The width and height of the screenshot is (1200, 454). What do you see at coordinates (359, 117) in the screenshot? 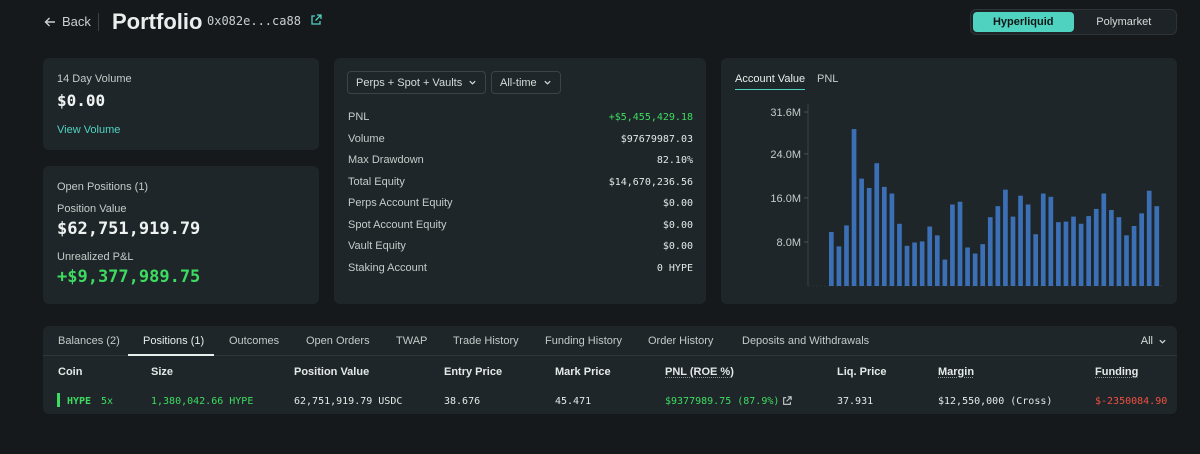
I see `stat-key: PNL` at bounding box center [359, 117].